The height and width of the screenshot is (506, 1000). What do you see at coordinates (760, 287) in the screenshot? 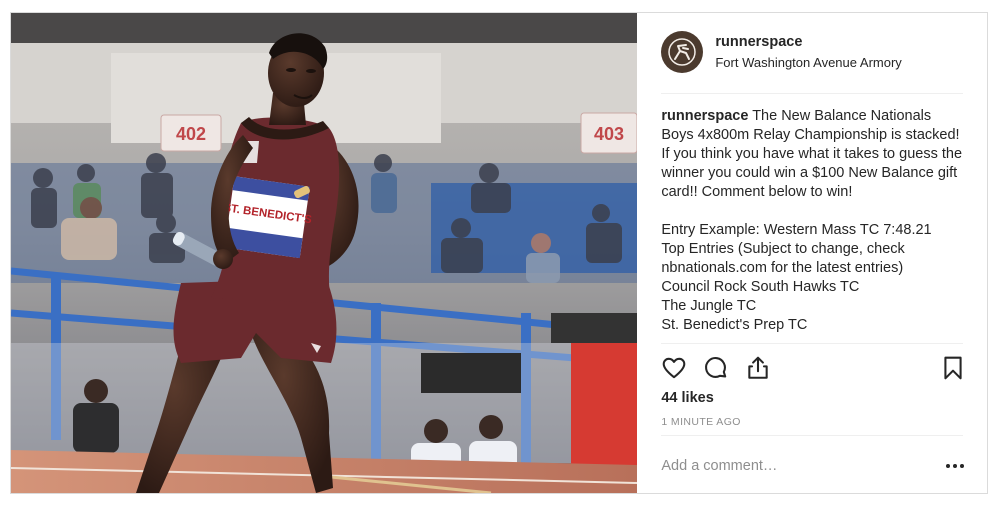
I see `caption-line: Council Rock South Hawks TC` at bounding box center [760, 287].